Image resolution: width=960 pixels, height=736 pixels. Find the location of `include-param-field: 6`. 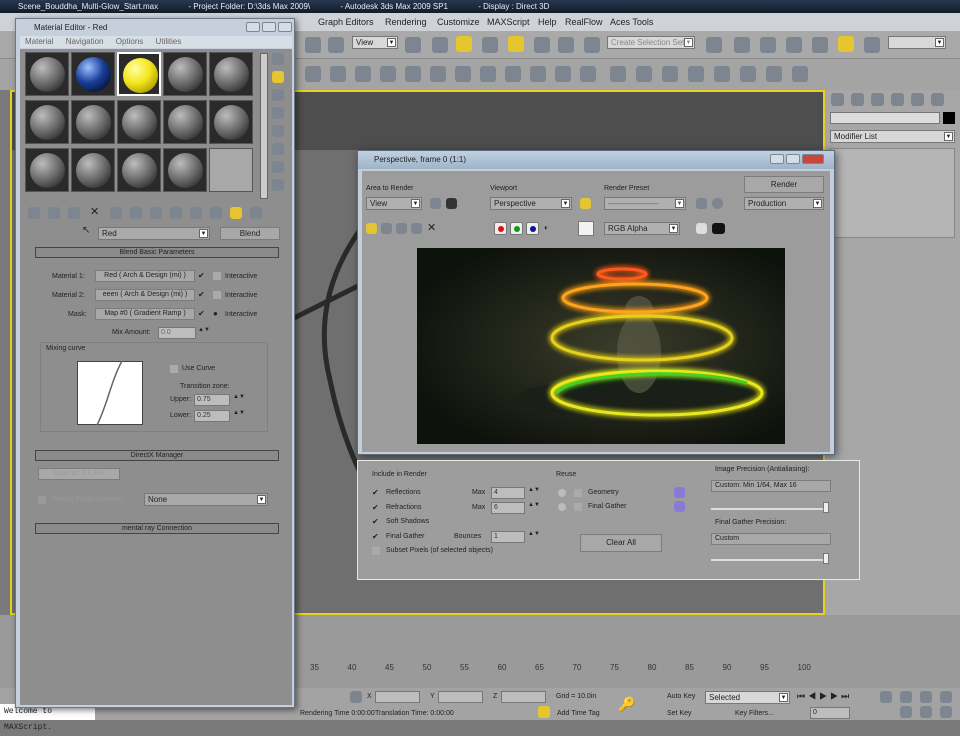

include-param-field: 6 is located at coordinates (508, 507).